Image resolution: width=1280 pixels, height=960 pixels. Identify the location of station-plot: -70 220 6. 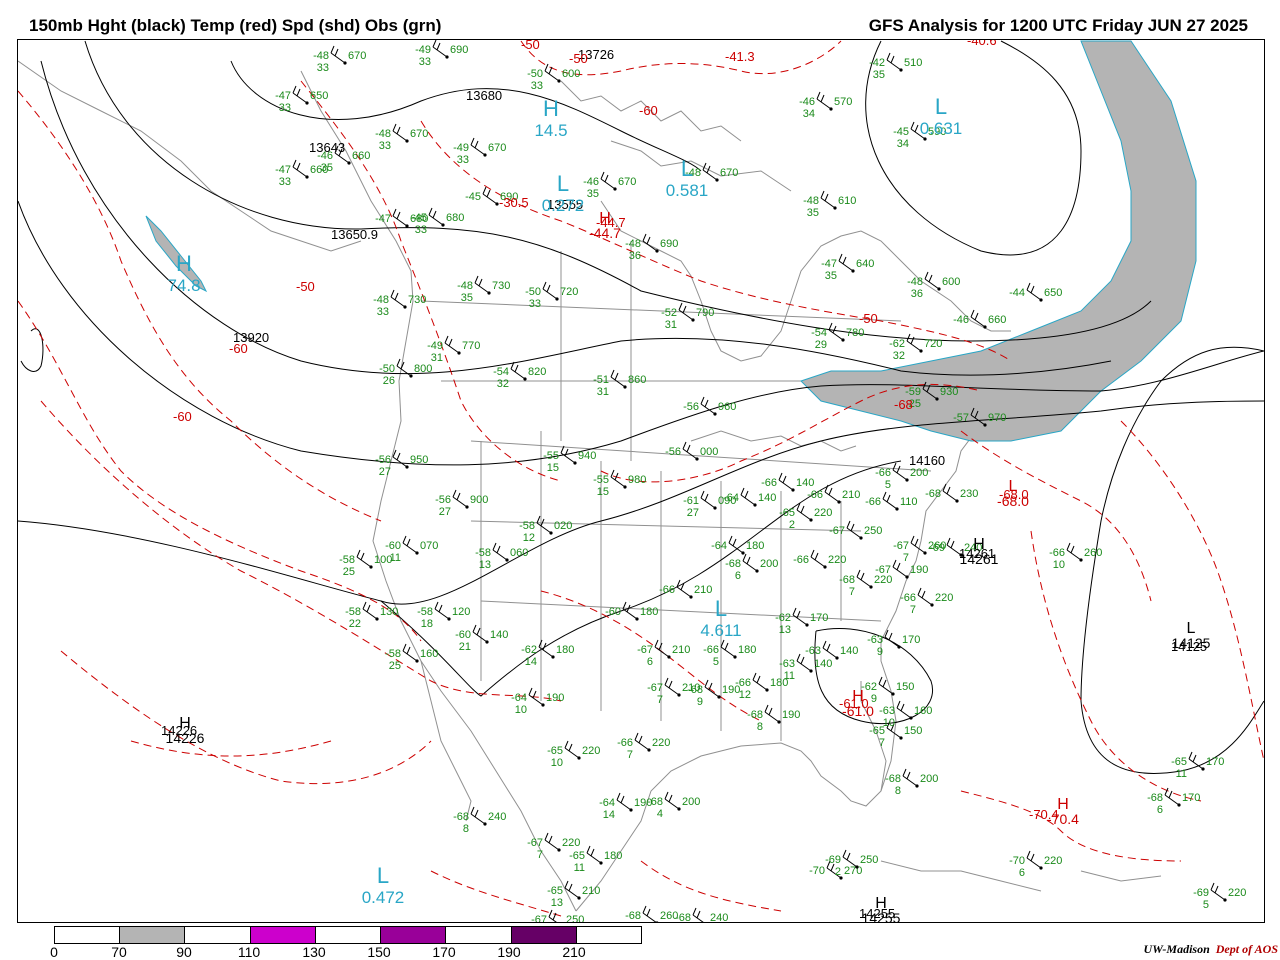
(1035, 867).